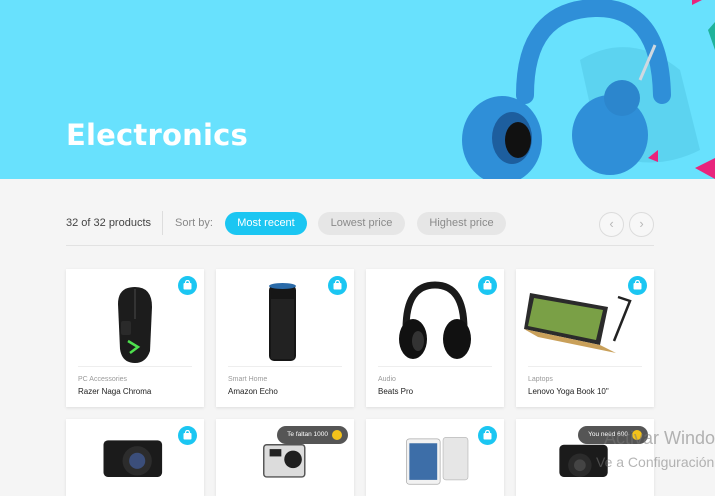 Image resolution: width=715 pixels, height=496 pixels. I want to click on speaker-icon, so click(282, 322).